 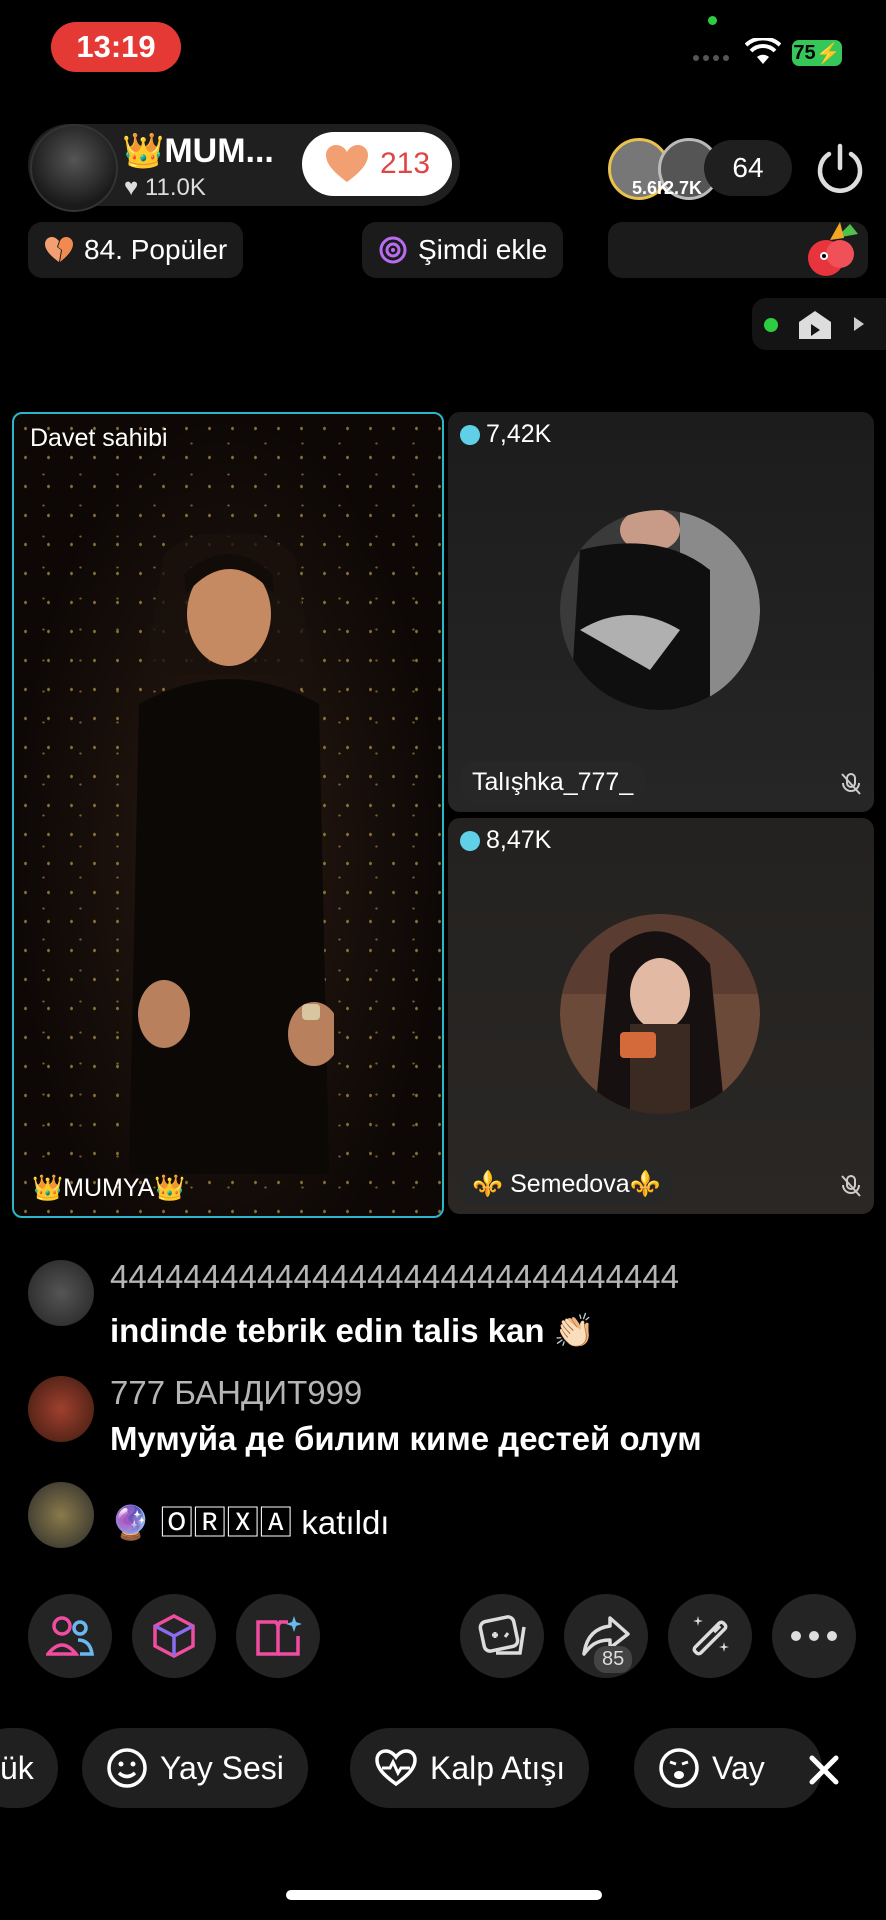 What do you see at coordinates (236, 1393) in the screenshot?
I see `chat-username: 777 БАНДИТ999` at bounding box center [236, 1393].